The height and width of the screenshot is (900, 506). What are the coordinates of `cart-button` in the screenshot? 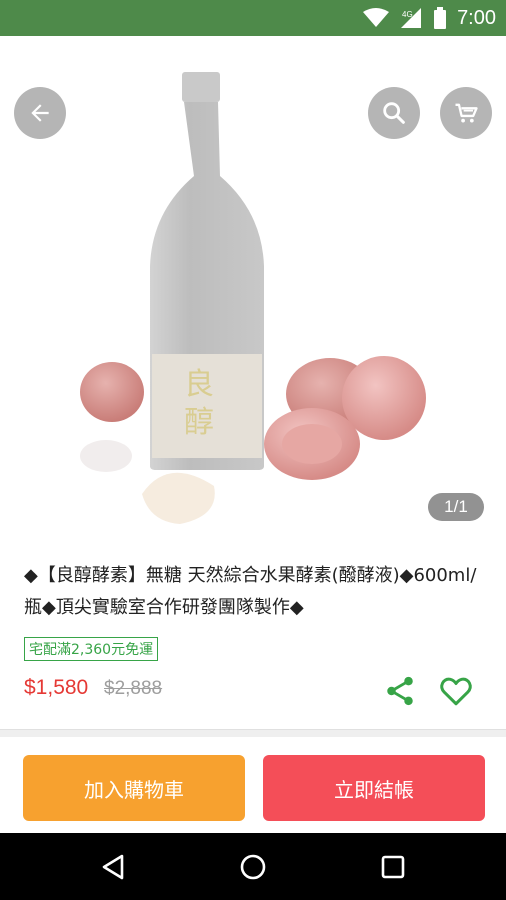 It's located at (466, 113).